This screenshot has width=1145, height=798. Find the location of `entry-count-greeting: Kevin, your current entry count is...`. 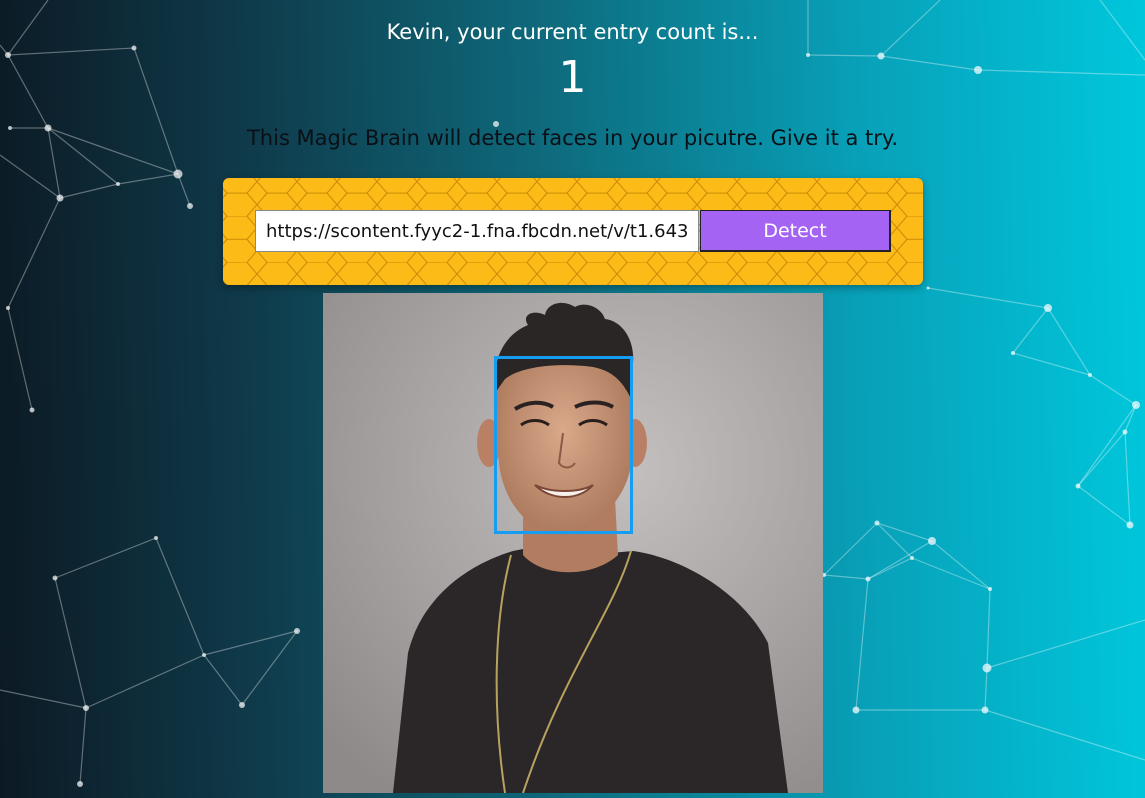

entry-count-greeting: Kevin, your current entry count is... is located at coordinates (572, 32).